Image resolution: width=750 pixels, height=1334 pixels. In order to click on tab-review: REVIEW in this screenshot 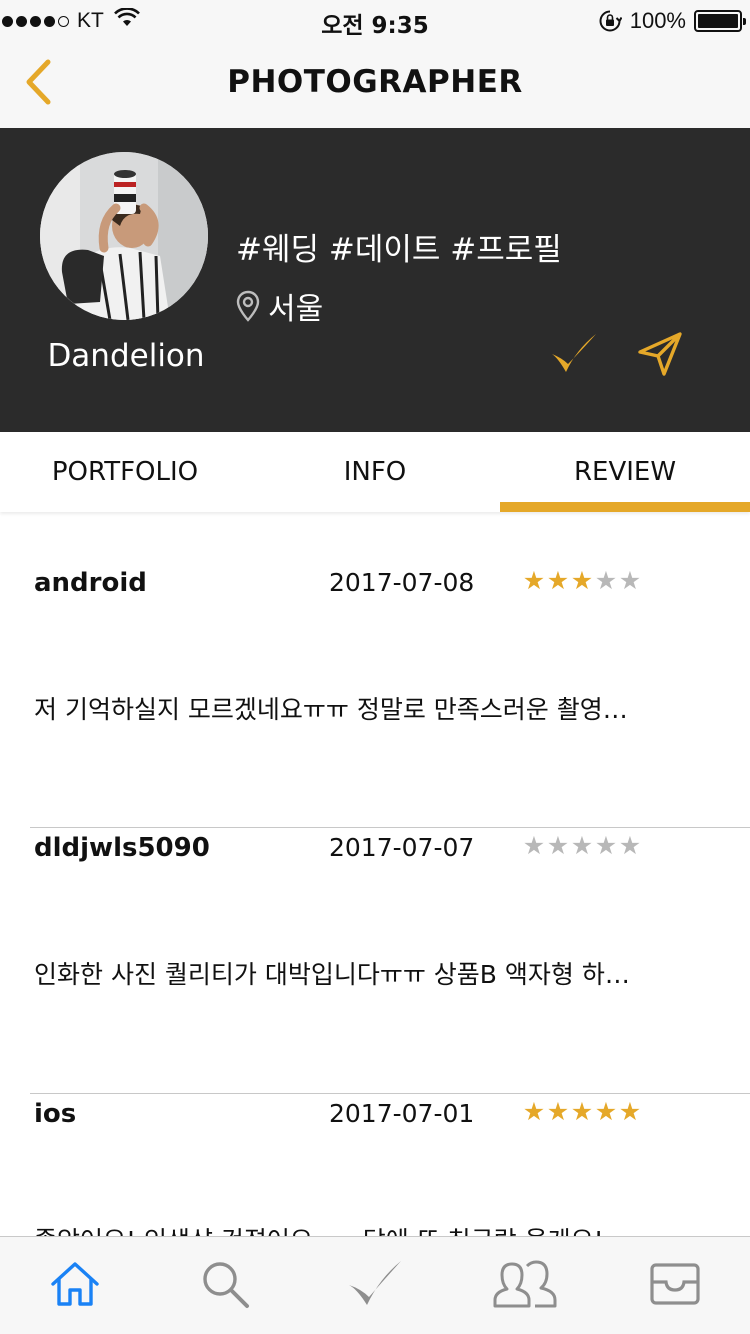, I will do `click(625, 472)`.